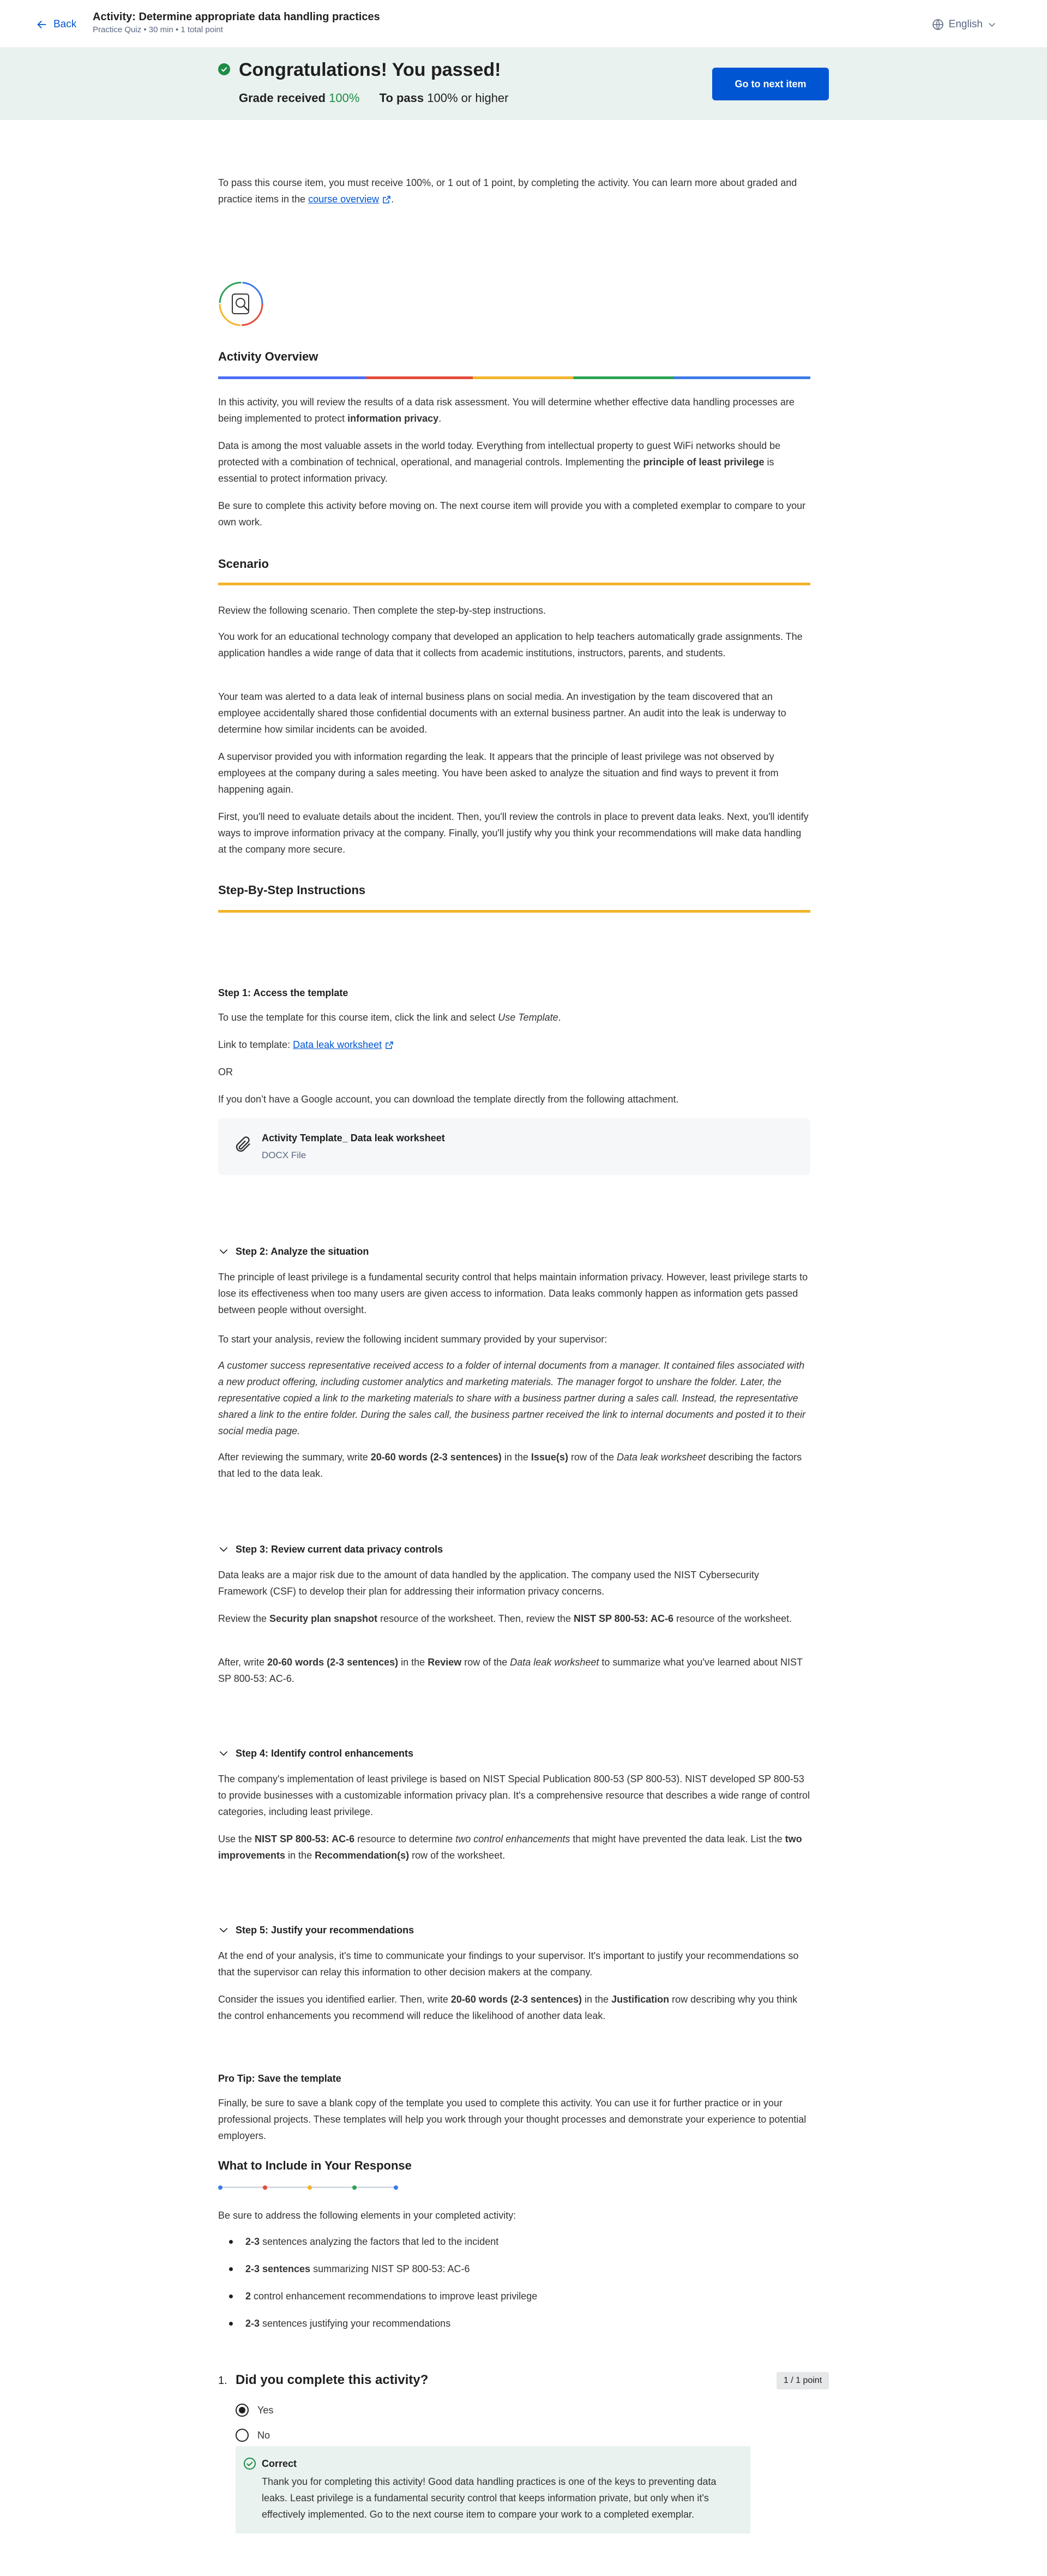 The image size is (1047, 2576). Describe the element at coordinates (243, 1663) in the screenshot. I see `step3-p3-a: After, write` at that location.